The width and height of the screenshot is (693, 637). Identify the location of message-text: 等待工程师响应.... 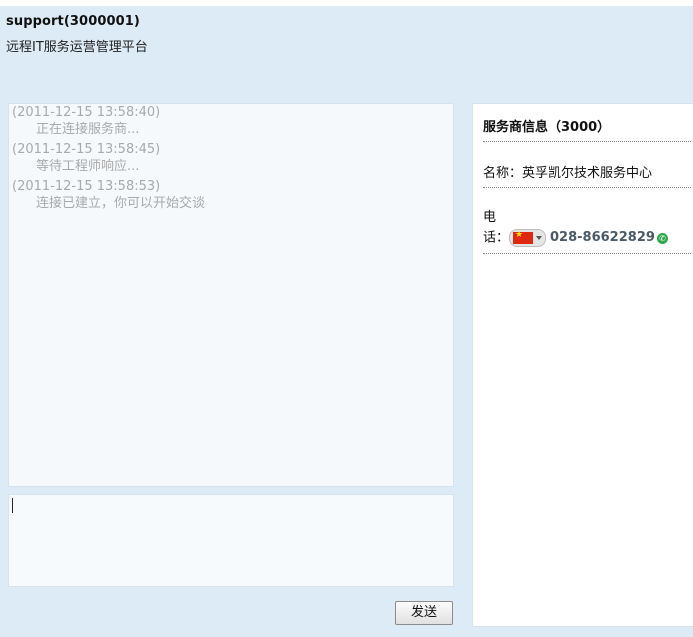
(88, 166).